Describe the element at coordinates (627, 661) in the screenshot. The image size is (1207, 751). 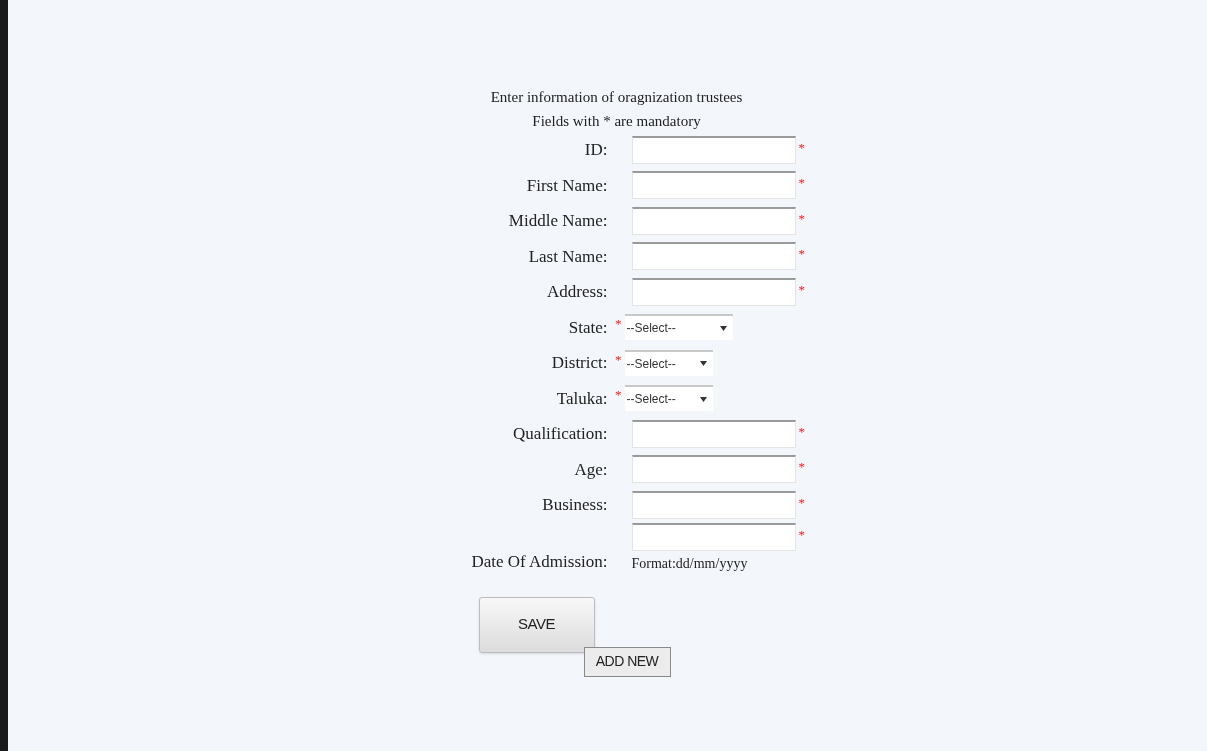
I see `add-new-button: ADD NEW` at that location.